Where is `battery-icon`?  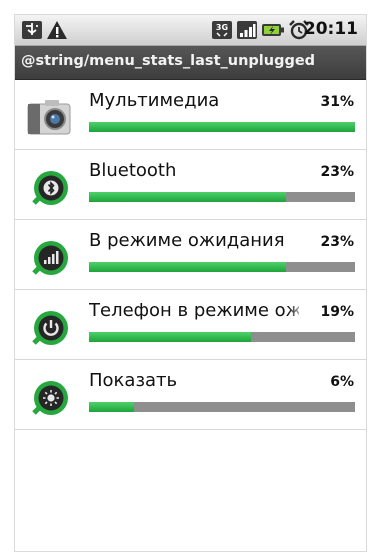
battery-icon is located at coordinates (273, 30).